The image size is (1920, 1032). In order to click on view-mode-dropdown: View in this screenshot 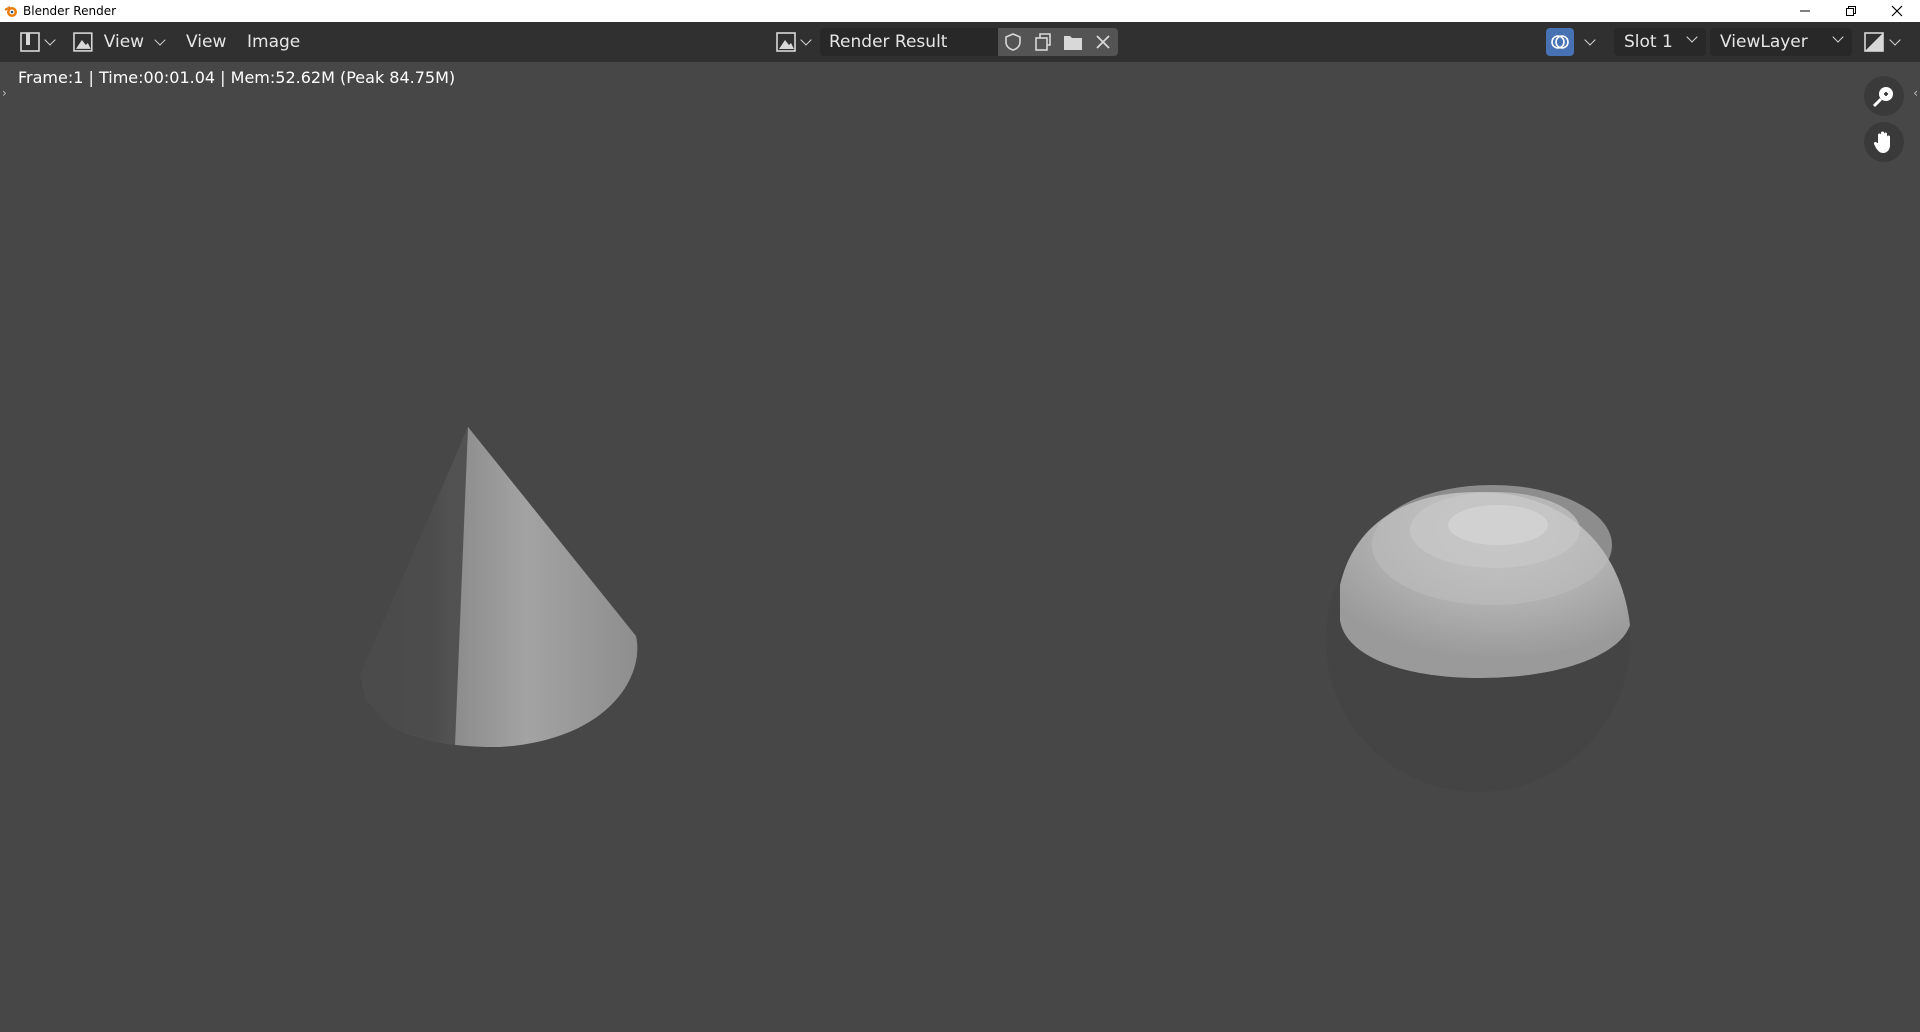, I will do `click(119, 42)`.